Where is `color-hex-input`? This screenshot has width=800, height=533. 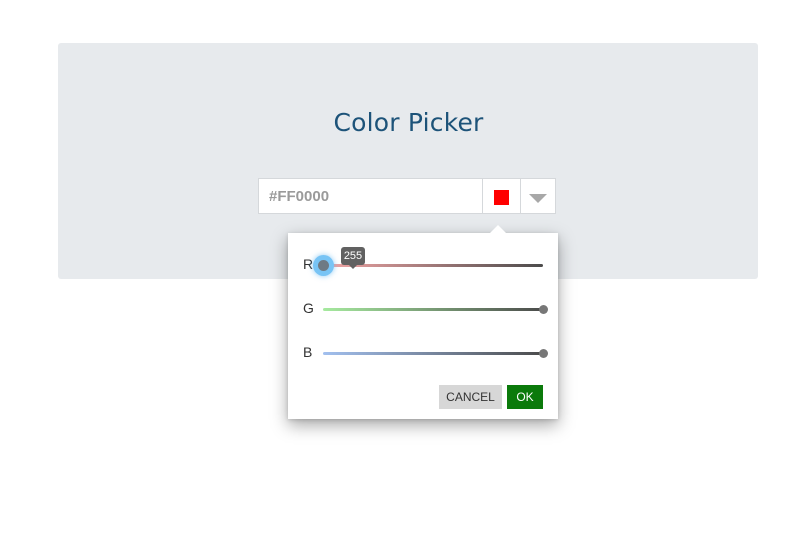
color-hex-input is located at coordinates (370, 196).